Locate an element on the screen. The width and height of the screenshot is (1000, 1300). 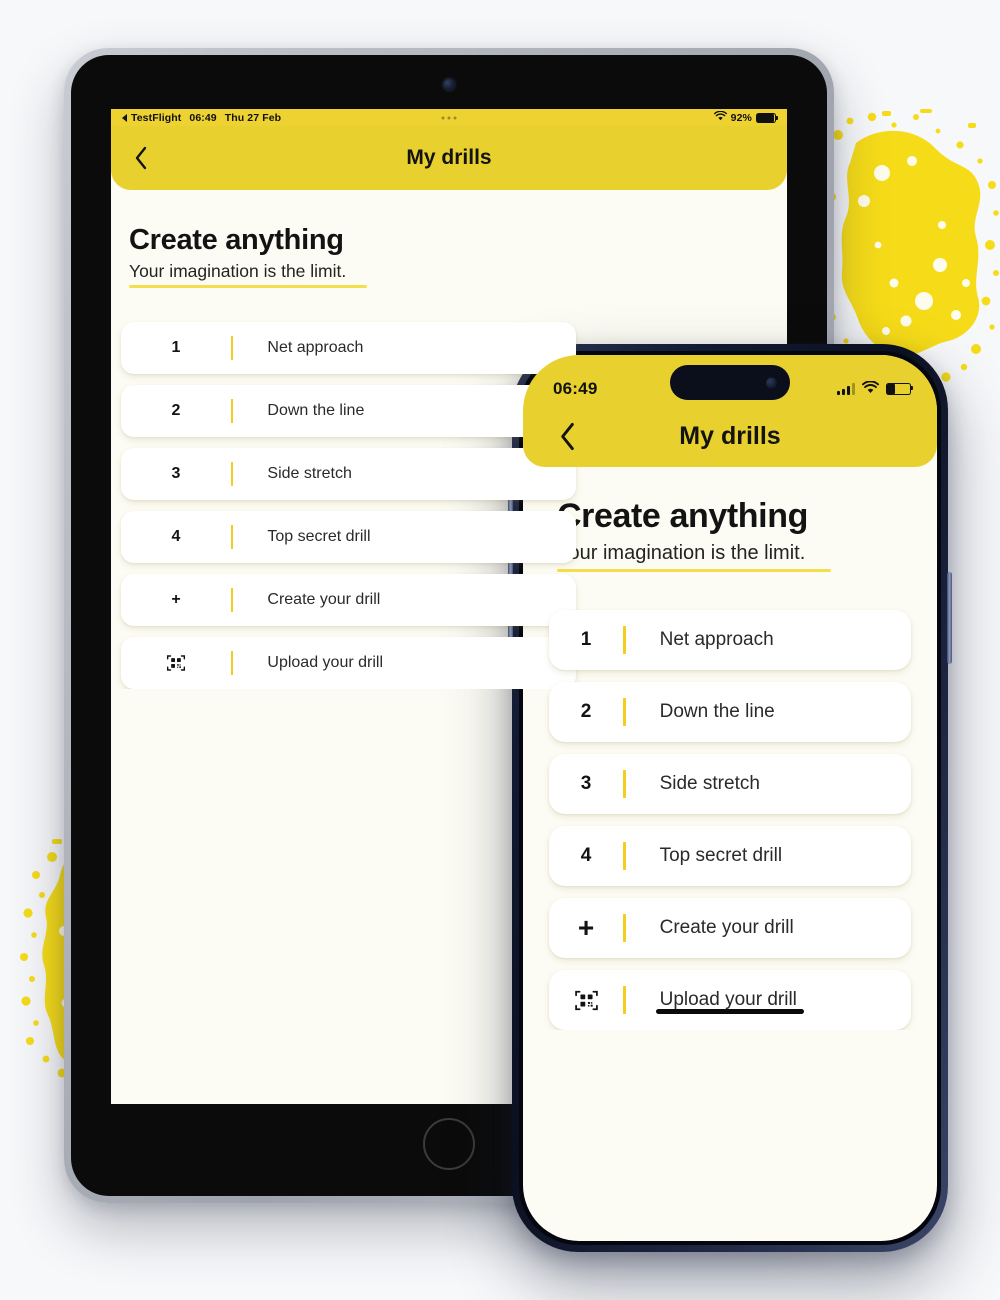
status-right-group: 92% is located at coordinates (746, 117).